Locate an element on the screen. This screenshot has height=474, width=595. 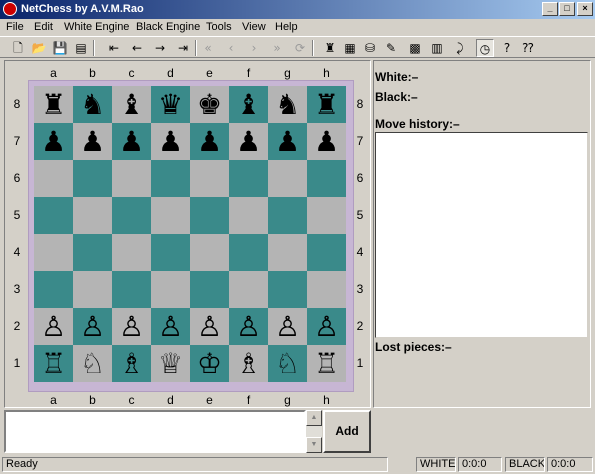
square-e2: ♙ is located at coordinates (209, 326).